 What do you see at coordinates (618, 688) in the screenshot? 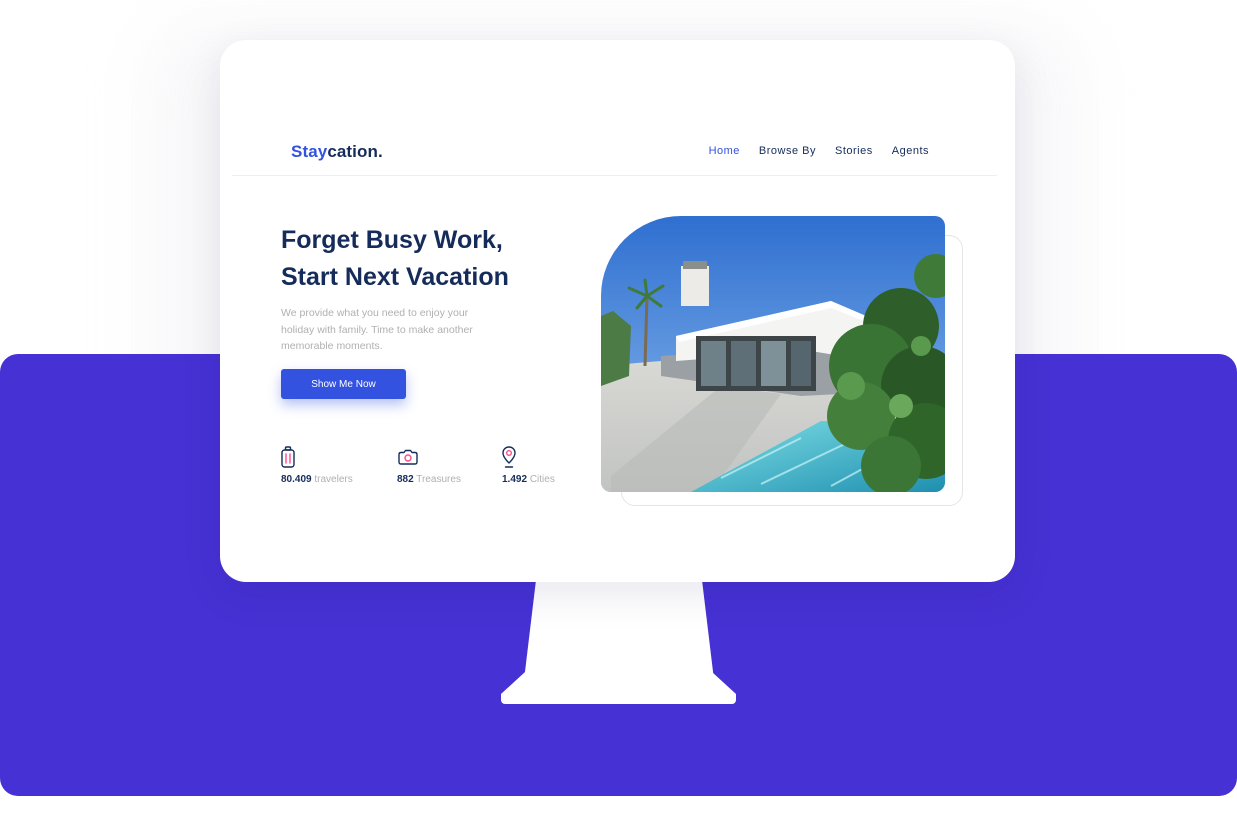
I see `monitor-stand-base` at bounding box center [618, 688].